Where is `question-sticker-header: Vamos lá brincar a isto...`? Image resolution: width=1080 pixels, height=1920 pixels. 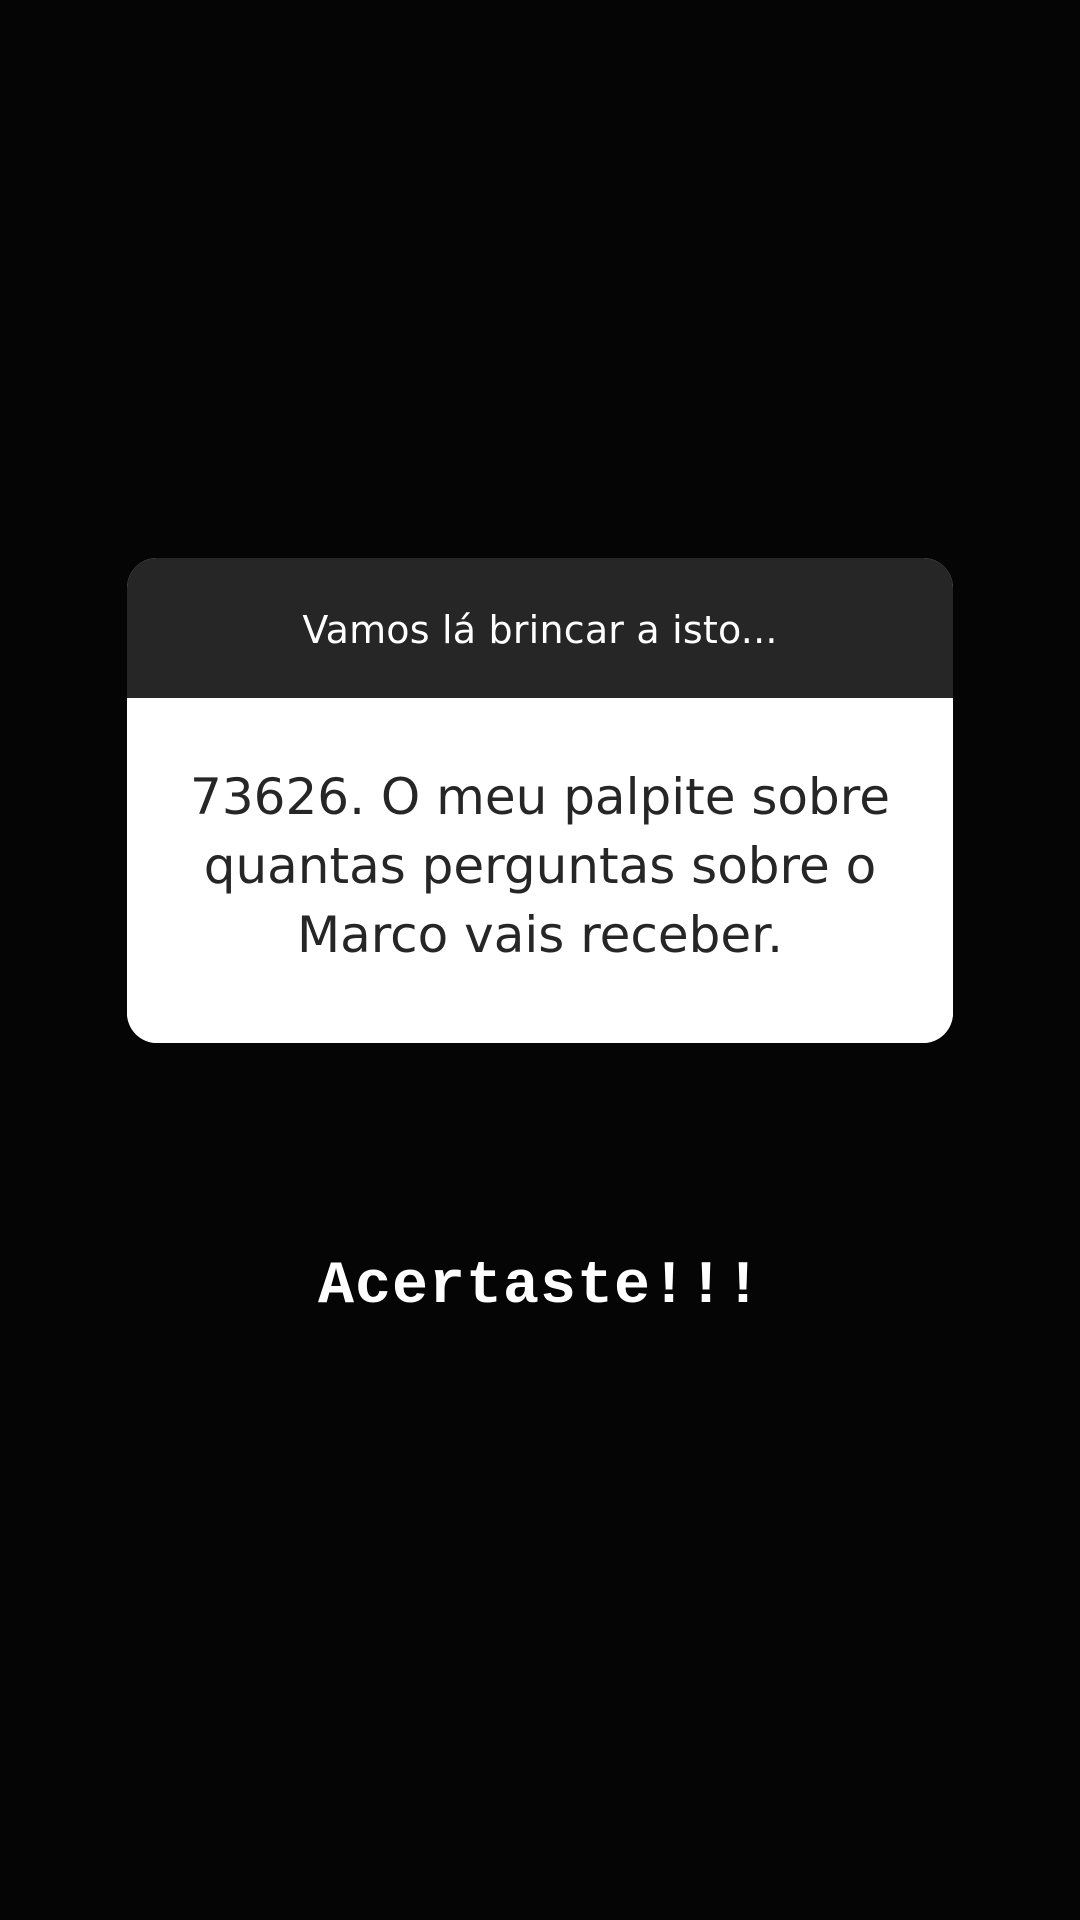
question-sticker-header: Vamos lá brincar a isto... is located at coordinates (540, 628).